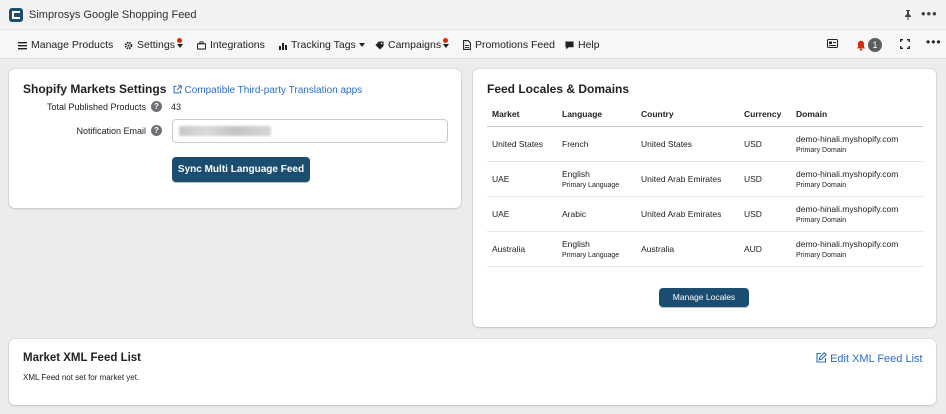 The height and width of the screenshot is (414, 946). What do you see at coordinates (225, 131) in the screenshot?
I see `redacted-email-value` at bounding box center [225, 131].